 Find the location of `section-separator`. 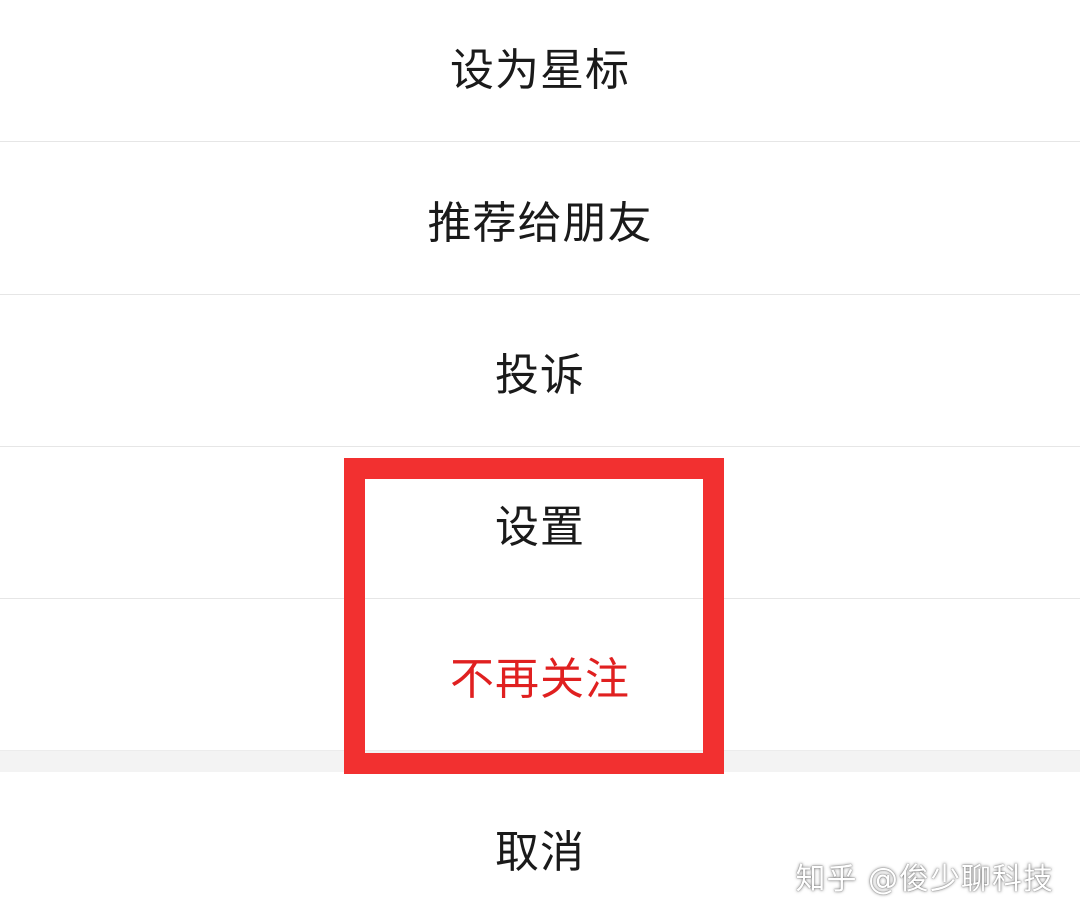

section-separator is located at coordinates (540, 761).